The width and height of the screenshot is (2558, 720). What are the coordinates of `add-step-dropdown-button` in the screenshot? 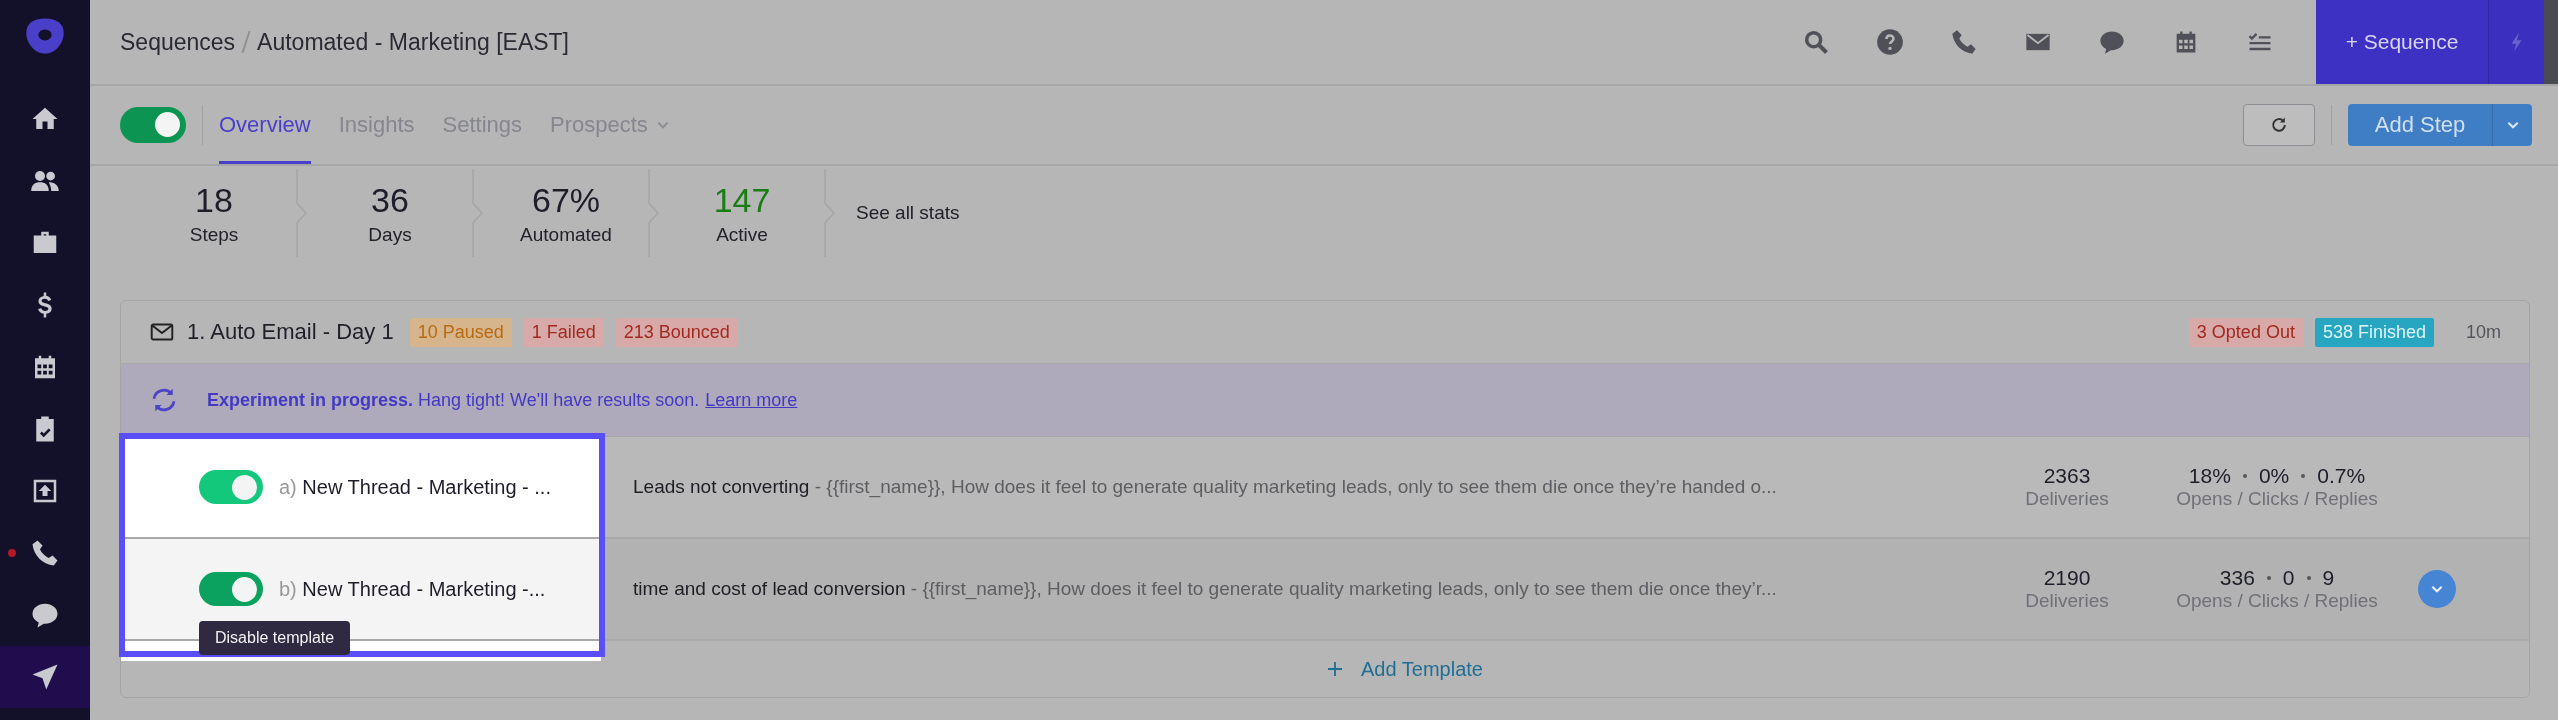 It's located at (2512, 125).